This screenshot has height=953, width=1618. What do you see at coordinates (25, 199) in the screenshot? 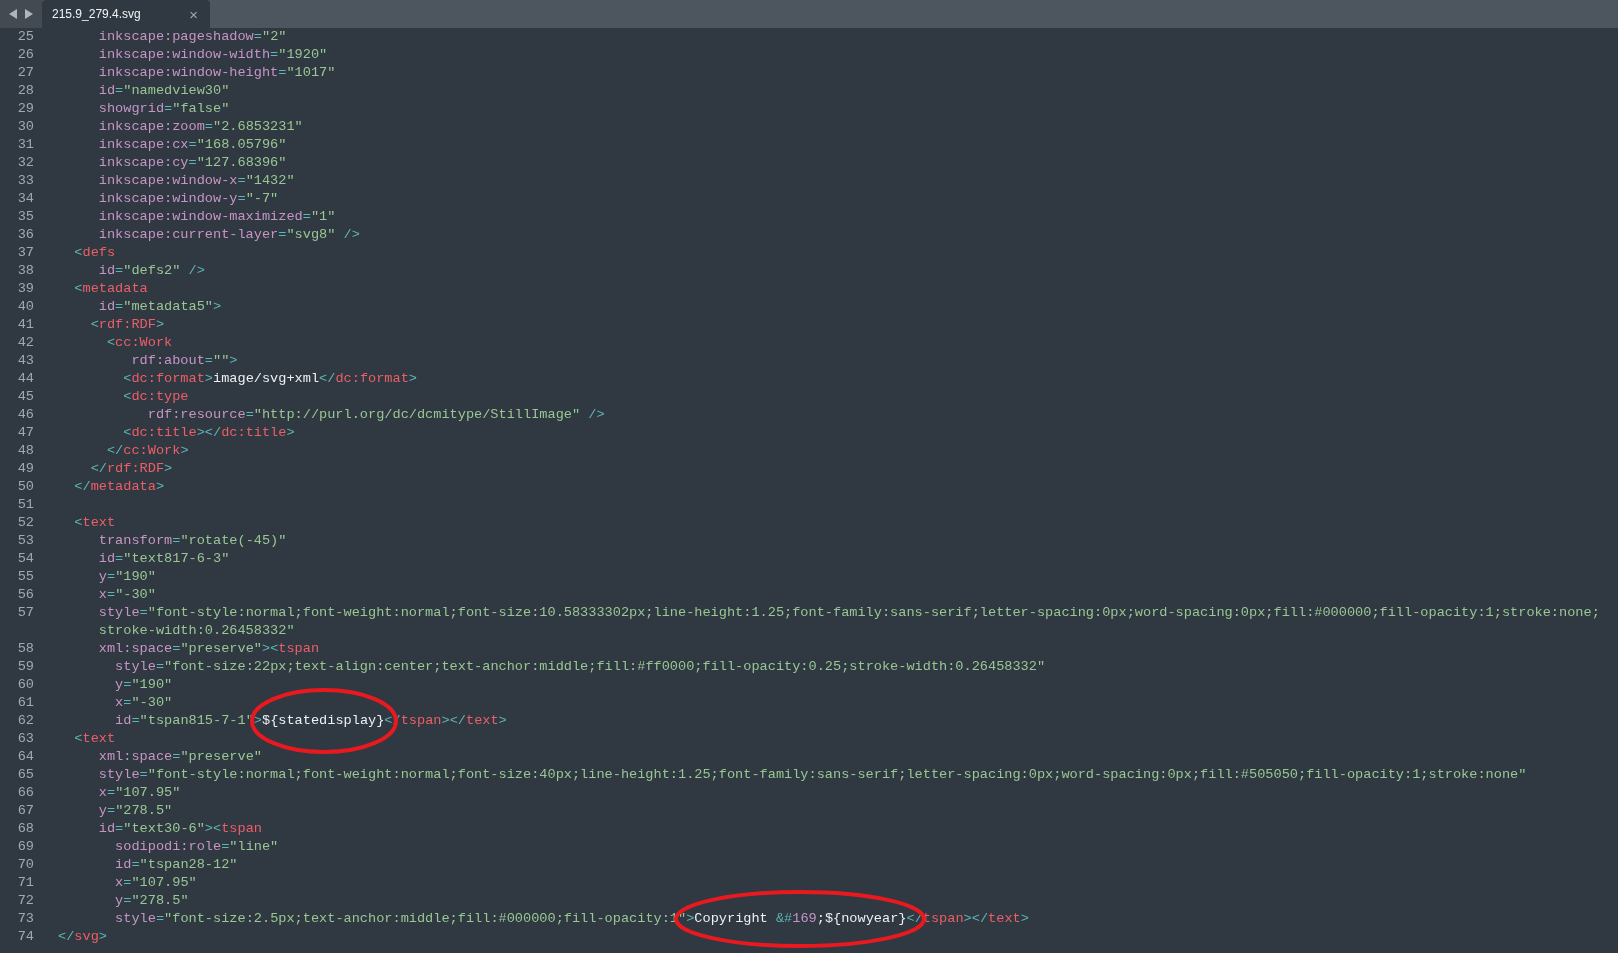
I see `line-number: 34` at bounding box center [25, 199].